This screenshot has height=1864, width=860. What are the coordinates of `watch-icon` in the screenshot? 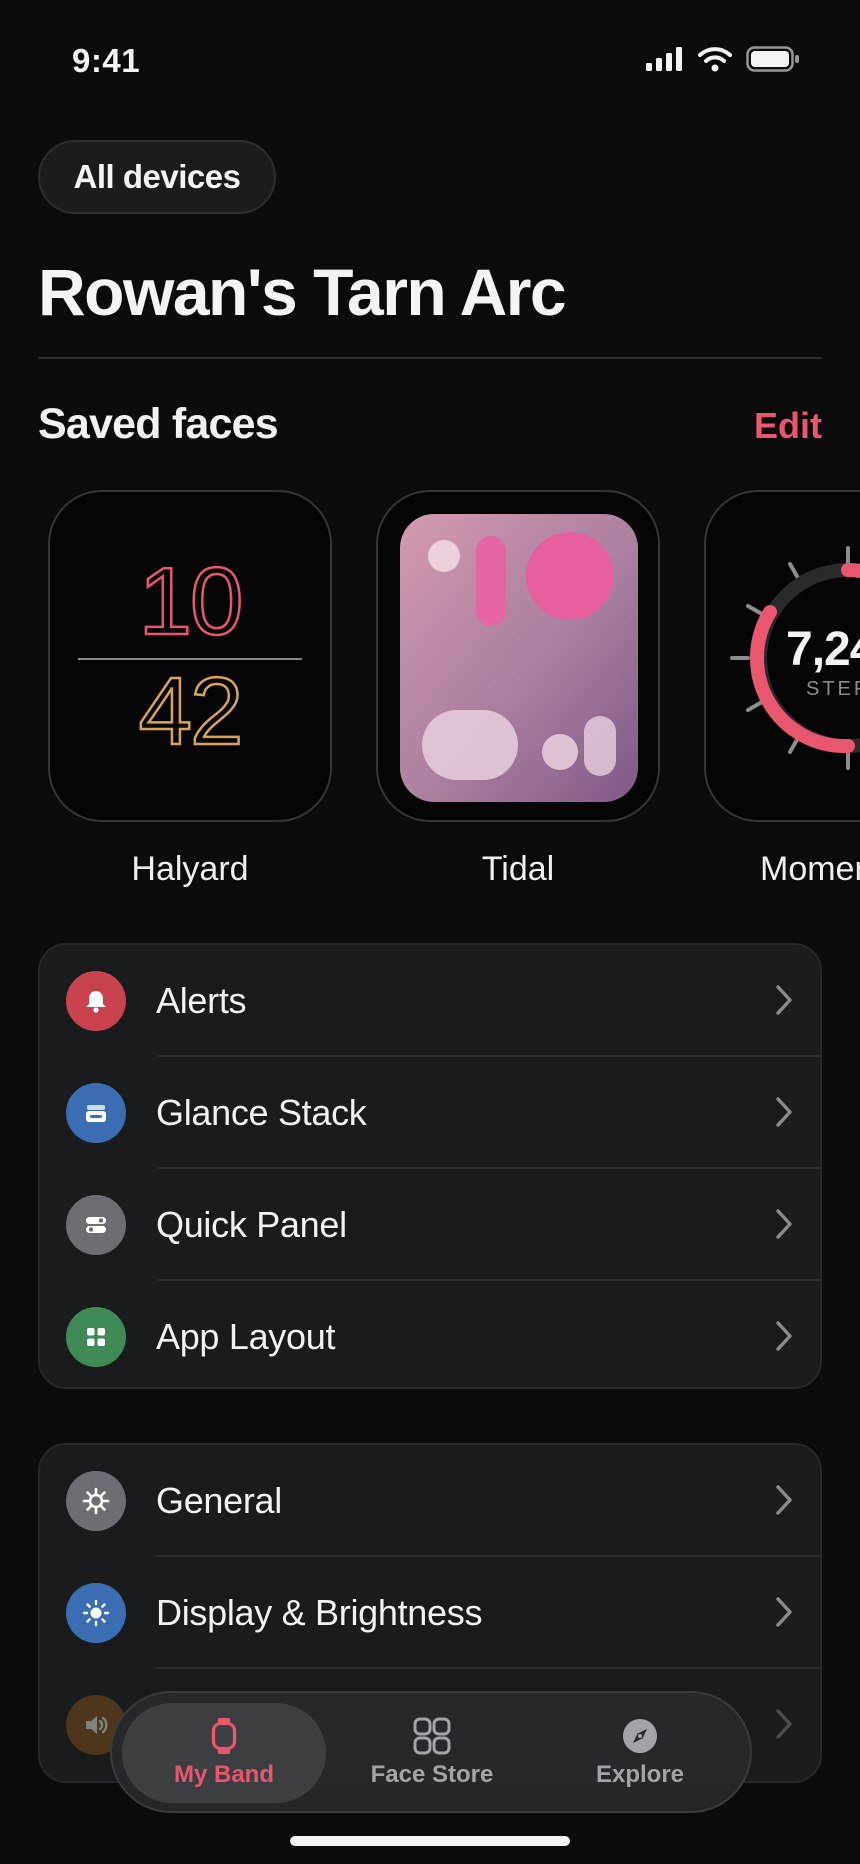 It's located at (224, 1736).